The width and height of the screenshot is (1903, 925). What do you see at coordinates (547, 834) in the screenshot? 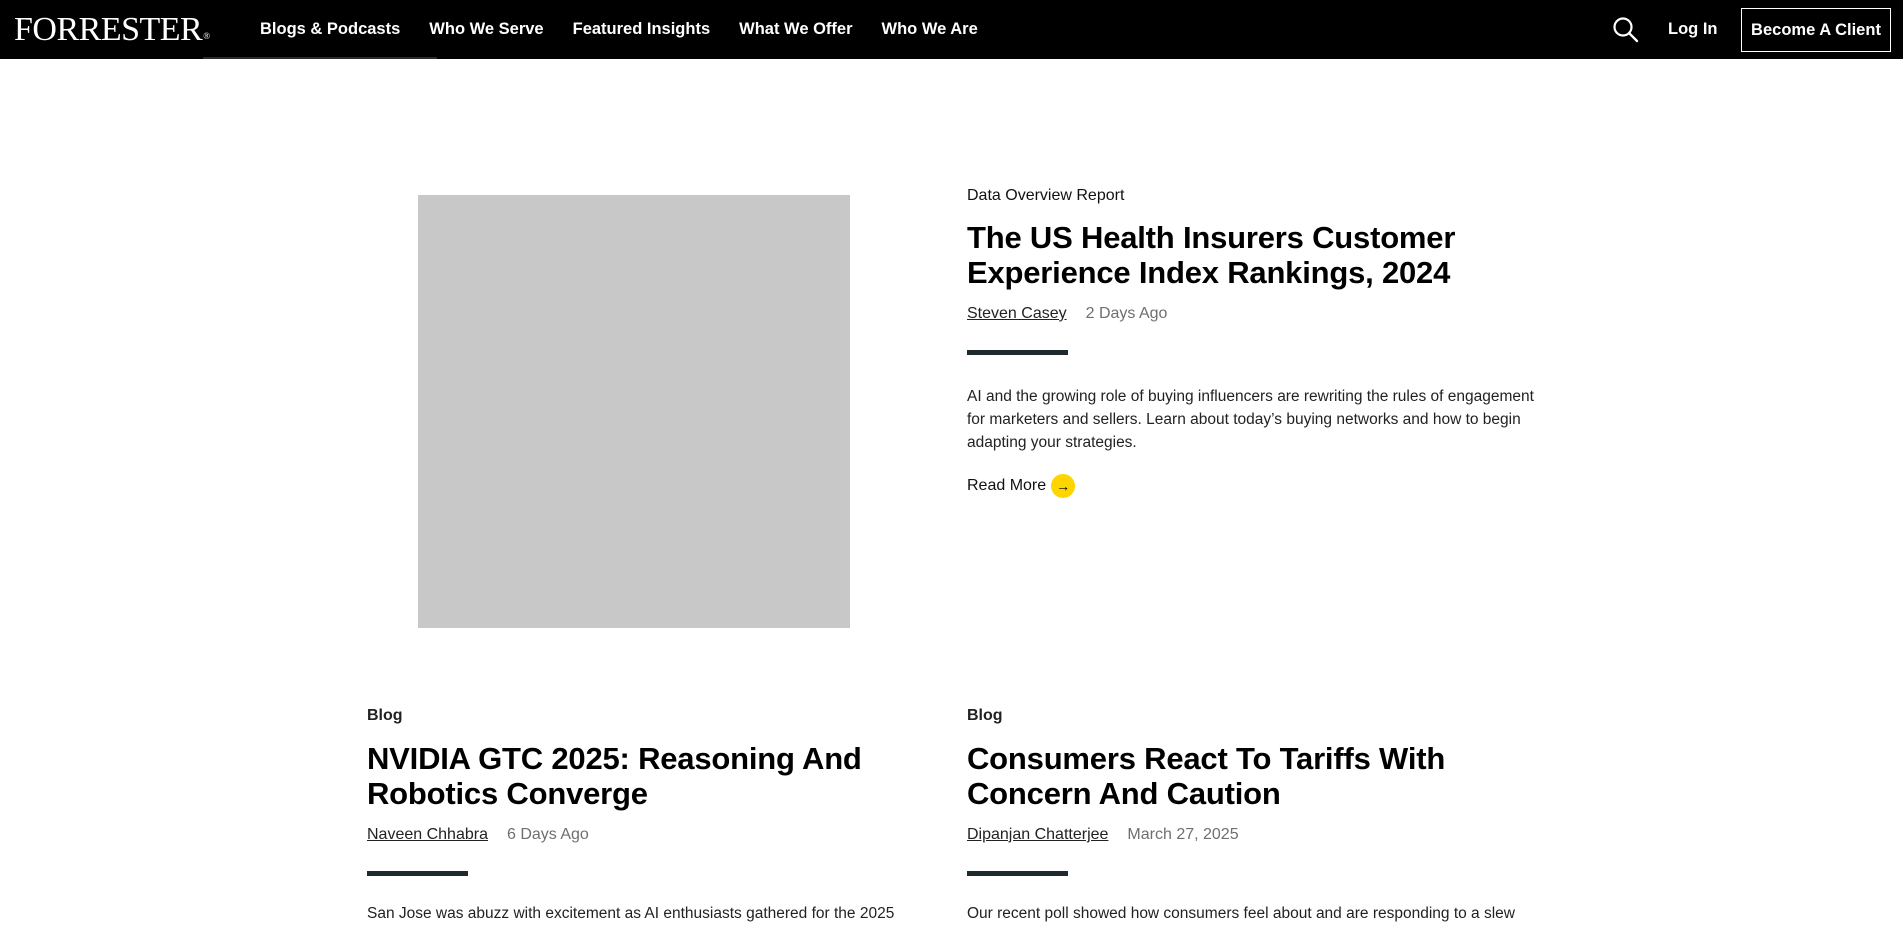
I see `card-date: 6 Days Ago` at bounding box center [547, 834].